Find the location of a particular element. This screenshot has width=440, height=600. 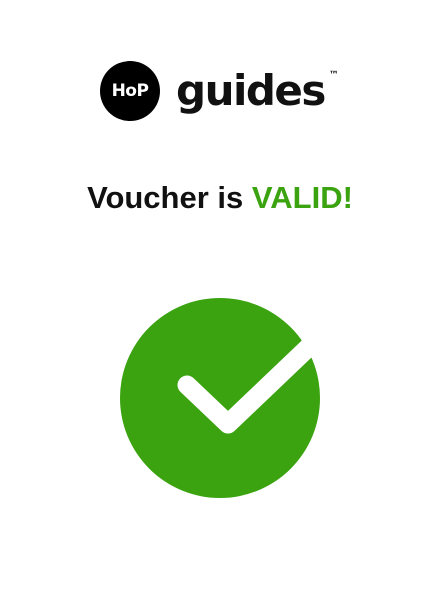

hop-logo-badge: HoP is located at coordinates (130, 91).